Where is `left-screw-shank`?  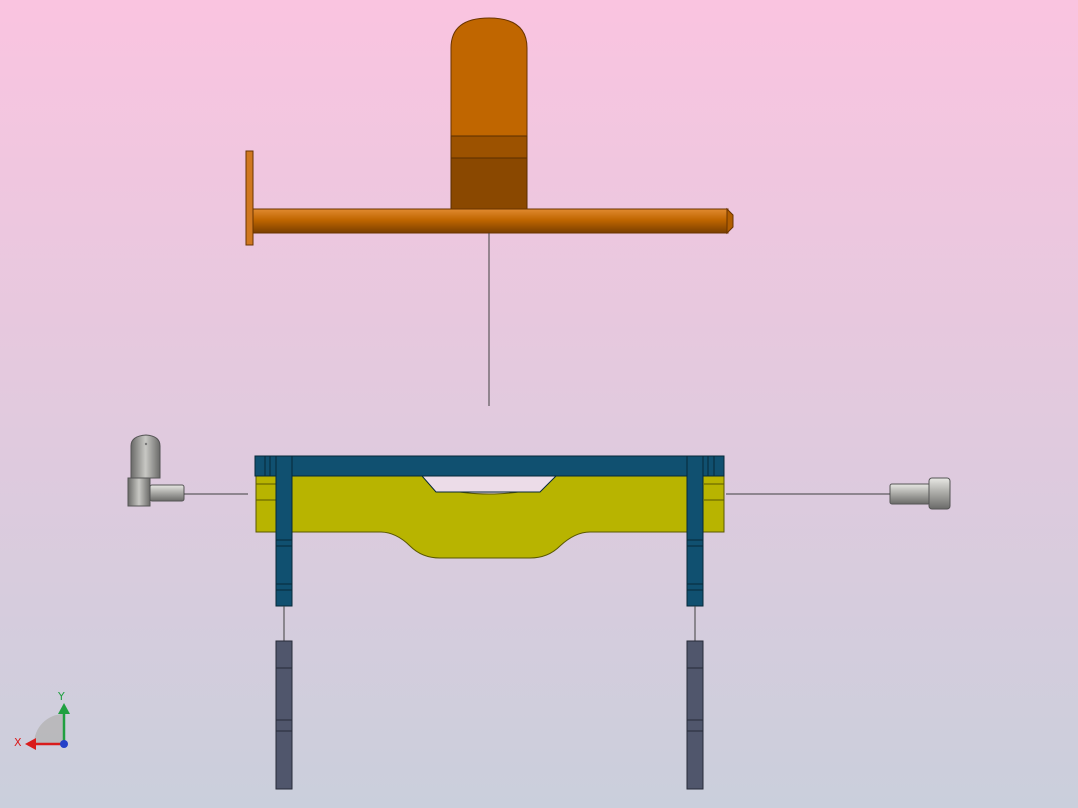 left-screw-shank is located at coordinates (167, 493).